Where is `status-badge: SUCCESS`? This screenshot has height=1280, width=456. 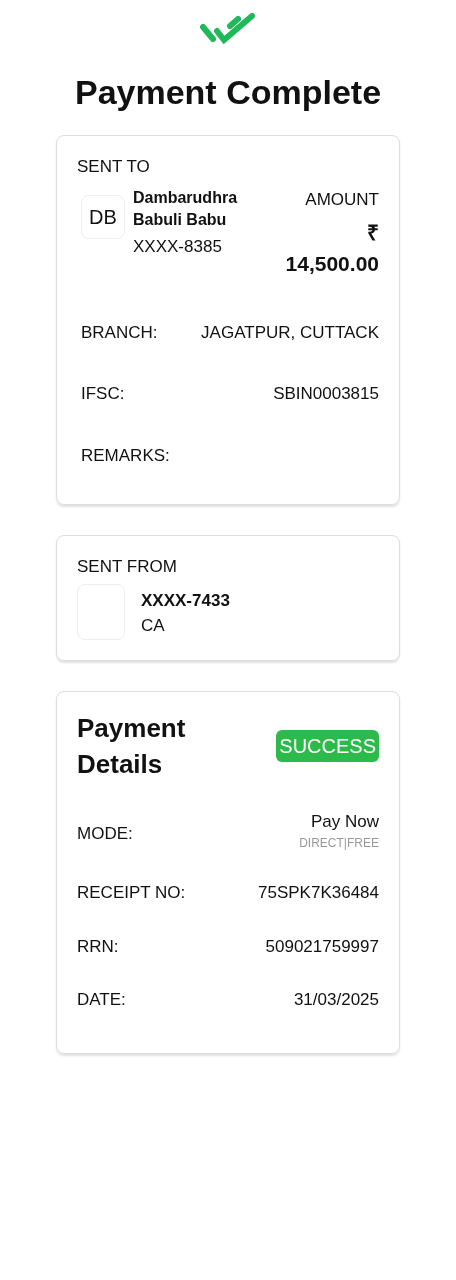 status-badge: SUCCESS is located at coordinates (327, 746).